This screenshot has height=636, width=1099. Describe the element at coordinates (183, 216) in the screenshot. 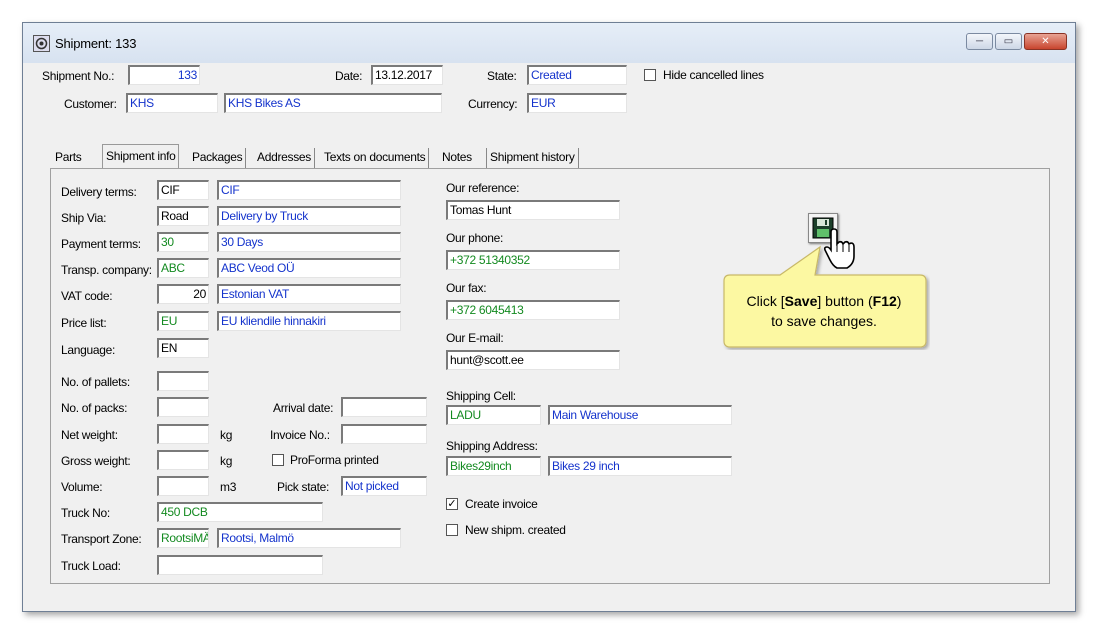

I see `ship-via-code-field: Road` at that location.